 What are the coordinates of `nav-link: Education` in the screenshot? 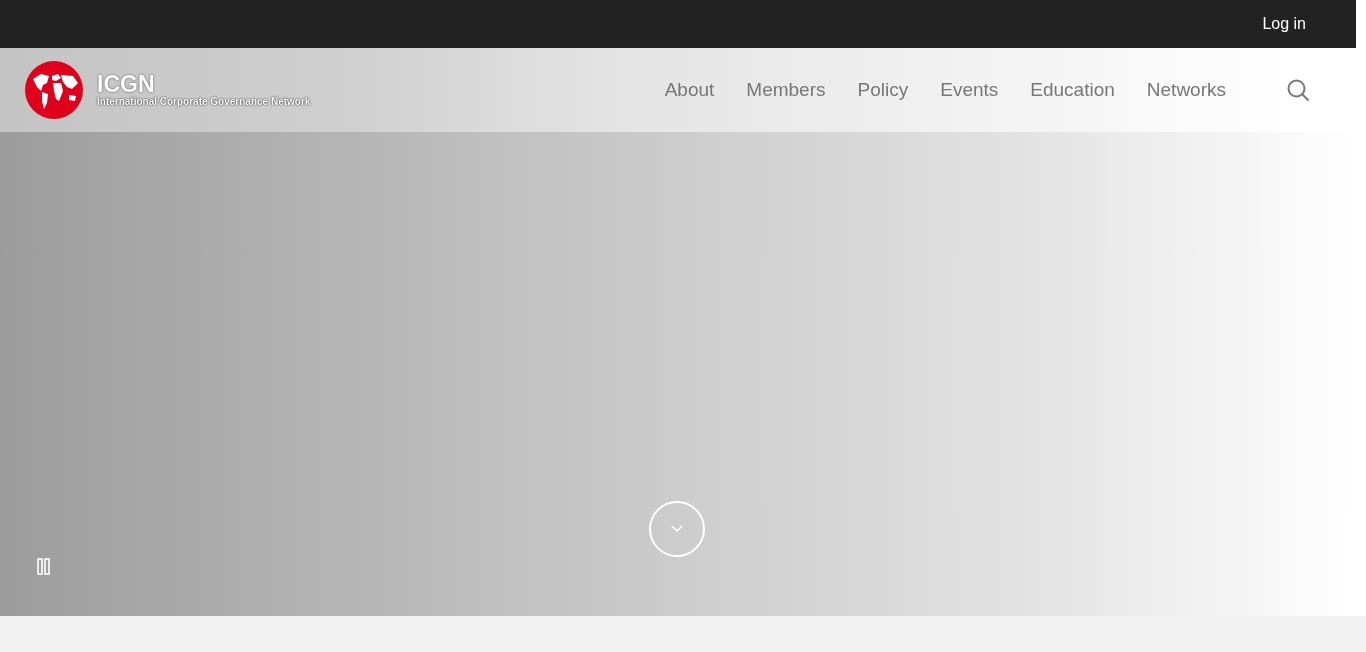 It's located at (1072, 90).